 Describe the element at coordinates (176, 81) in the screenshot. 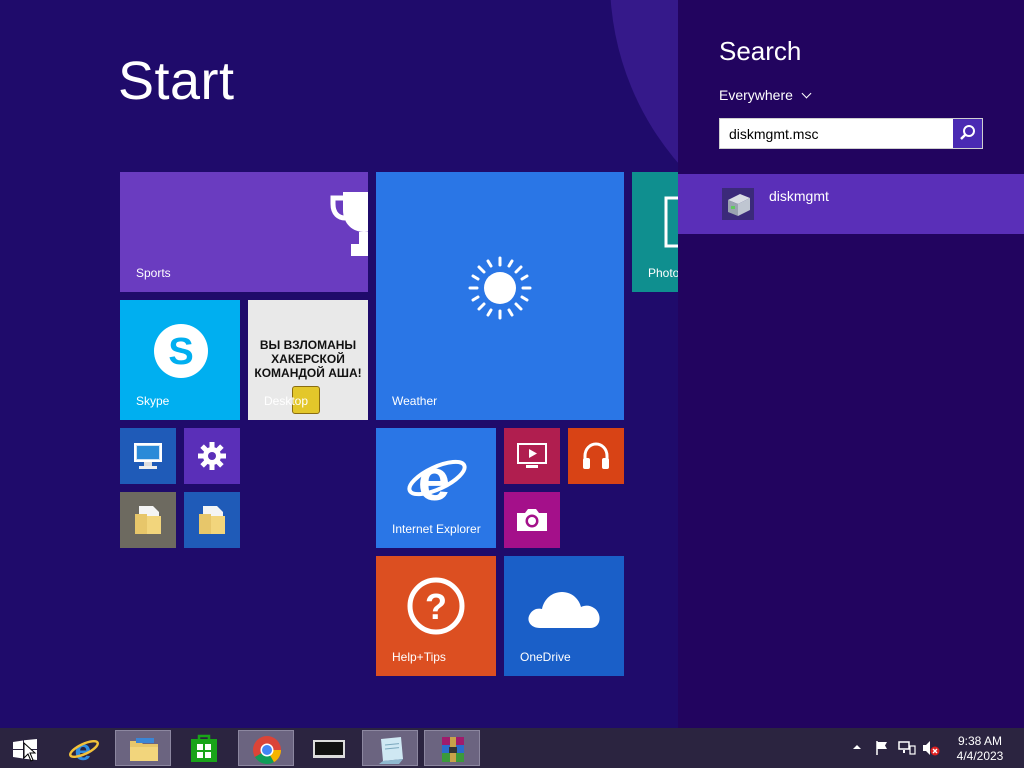

I see `start-title: Start` at that location.